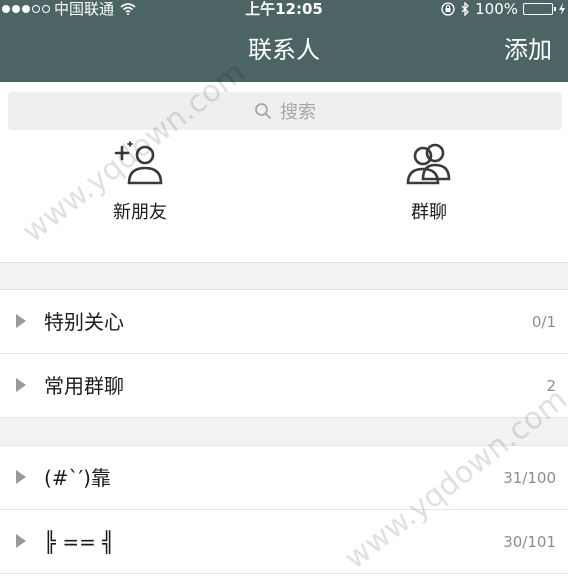  Describe the element at coordinates (284, 478) in the screenshot. I see `group-row-custom-1: (#`′)靠 31/100` at that location.